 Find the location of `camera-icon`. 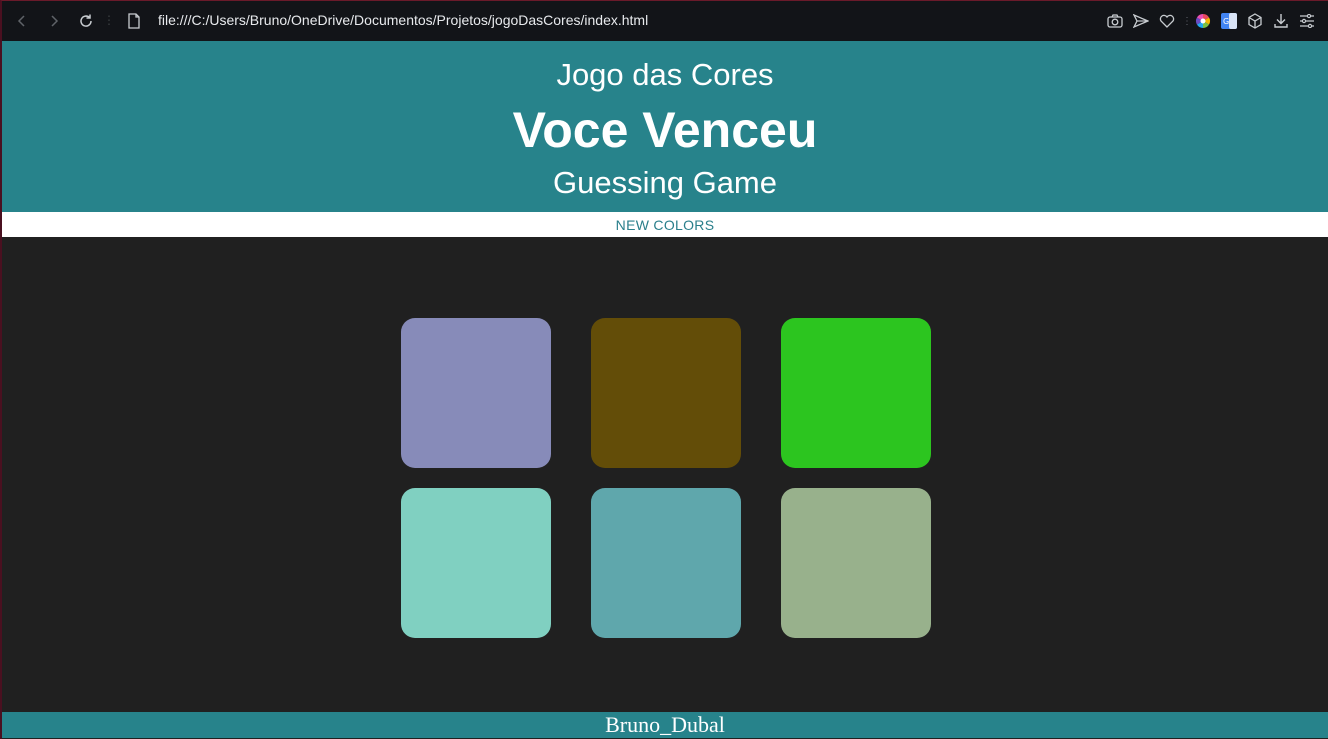

camera-icon is located at coordinates (1115, 21).